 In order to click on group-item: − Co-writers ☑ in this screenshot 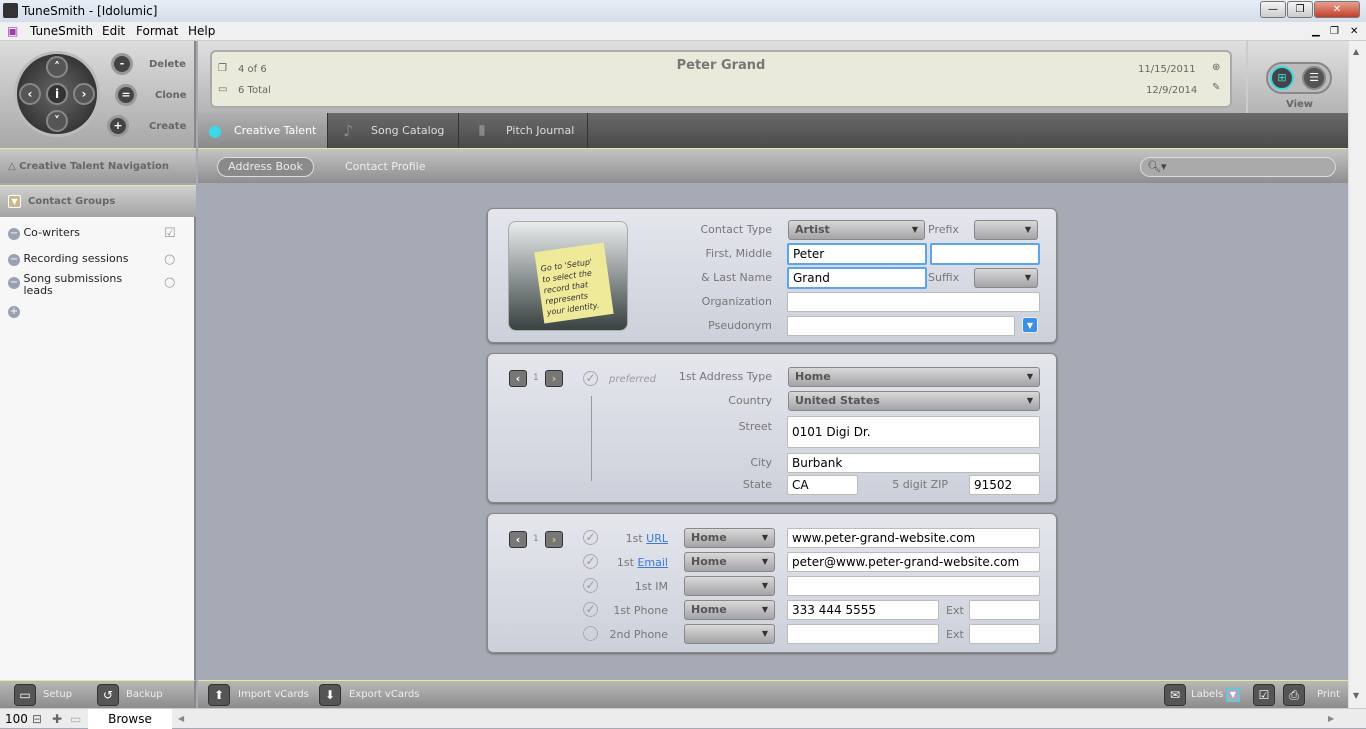, I will do `click(98, 233)`.